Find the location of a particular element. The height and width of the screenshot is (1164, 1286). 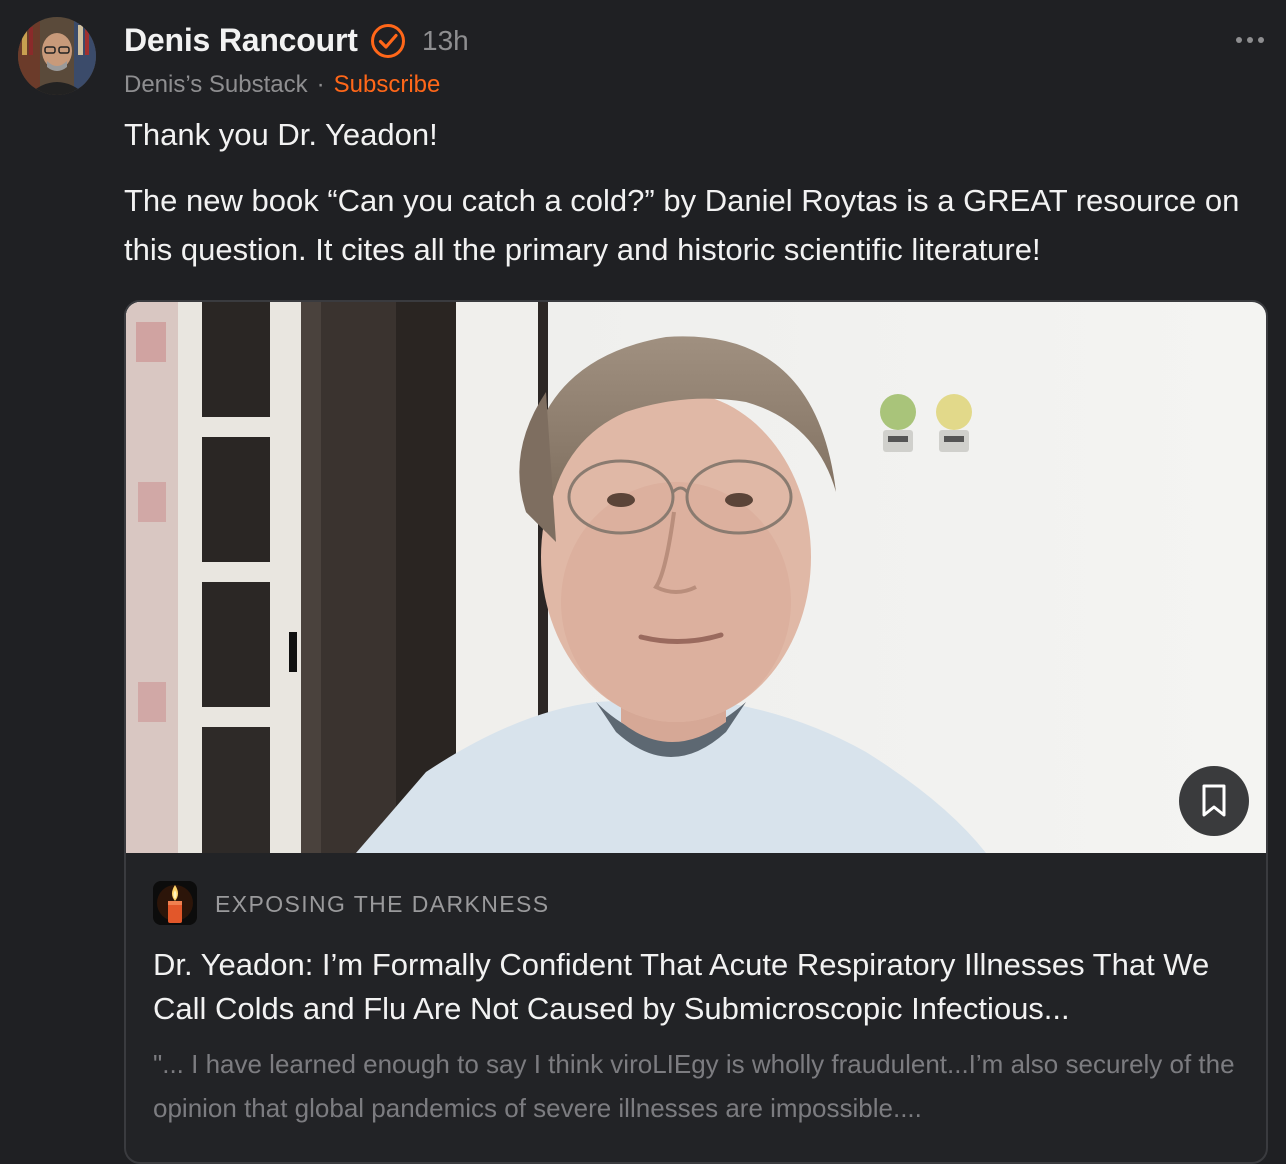

verified-check-icon is located at coordinates (388, 41).